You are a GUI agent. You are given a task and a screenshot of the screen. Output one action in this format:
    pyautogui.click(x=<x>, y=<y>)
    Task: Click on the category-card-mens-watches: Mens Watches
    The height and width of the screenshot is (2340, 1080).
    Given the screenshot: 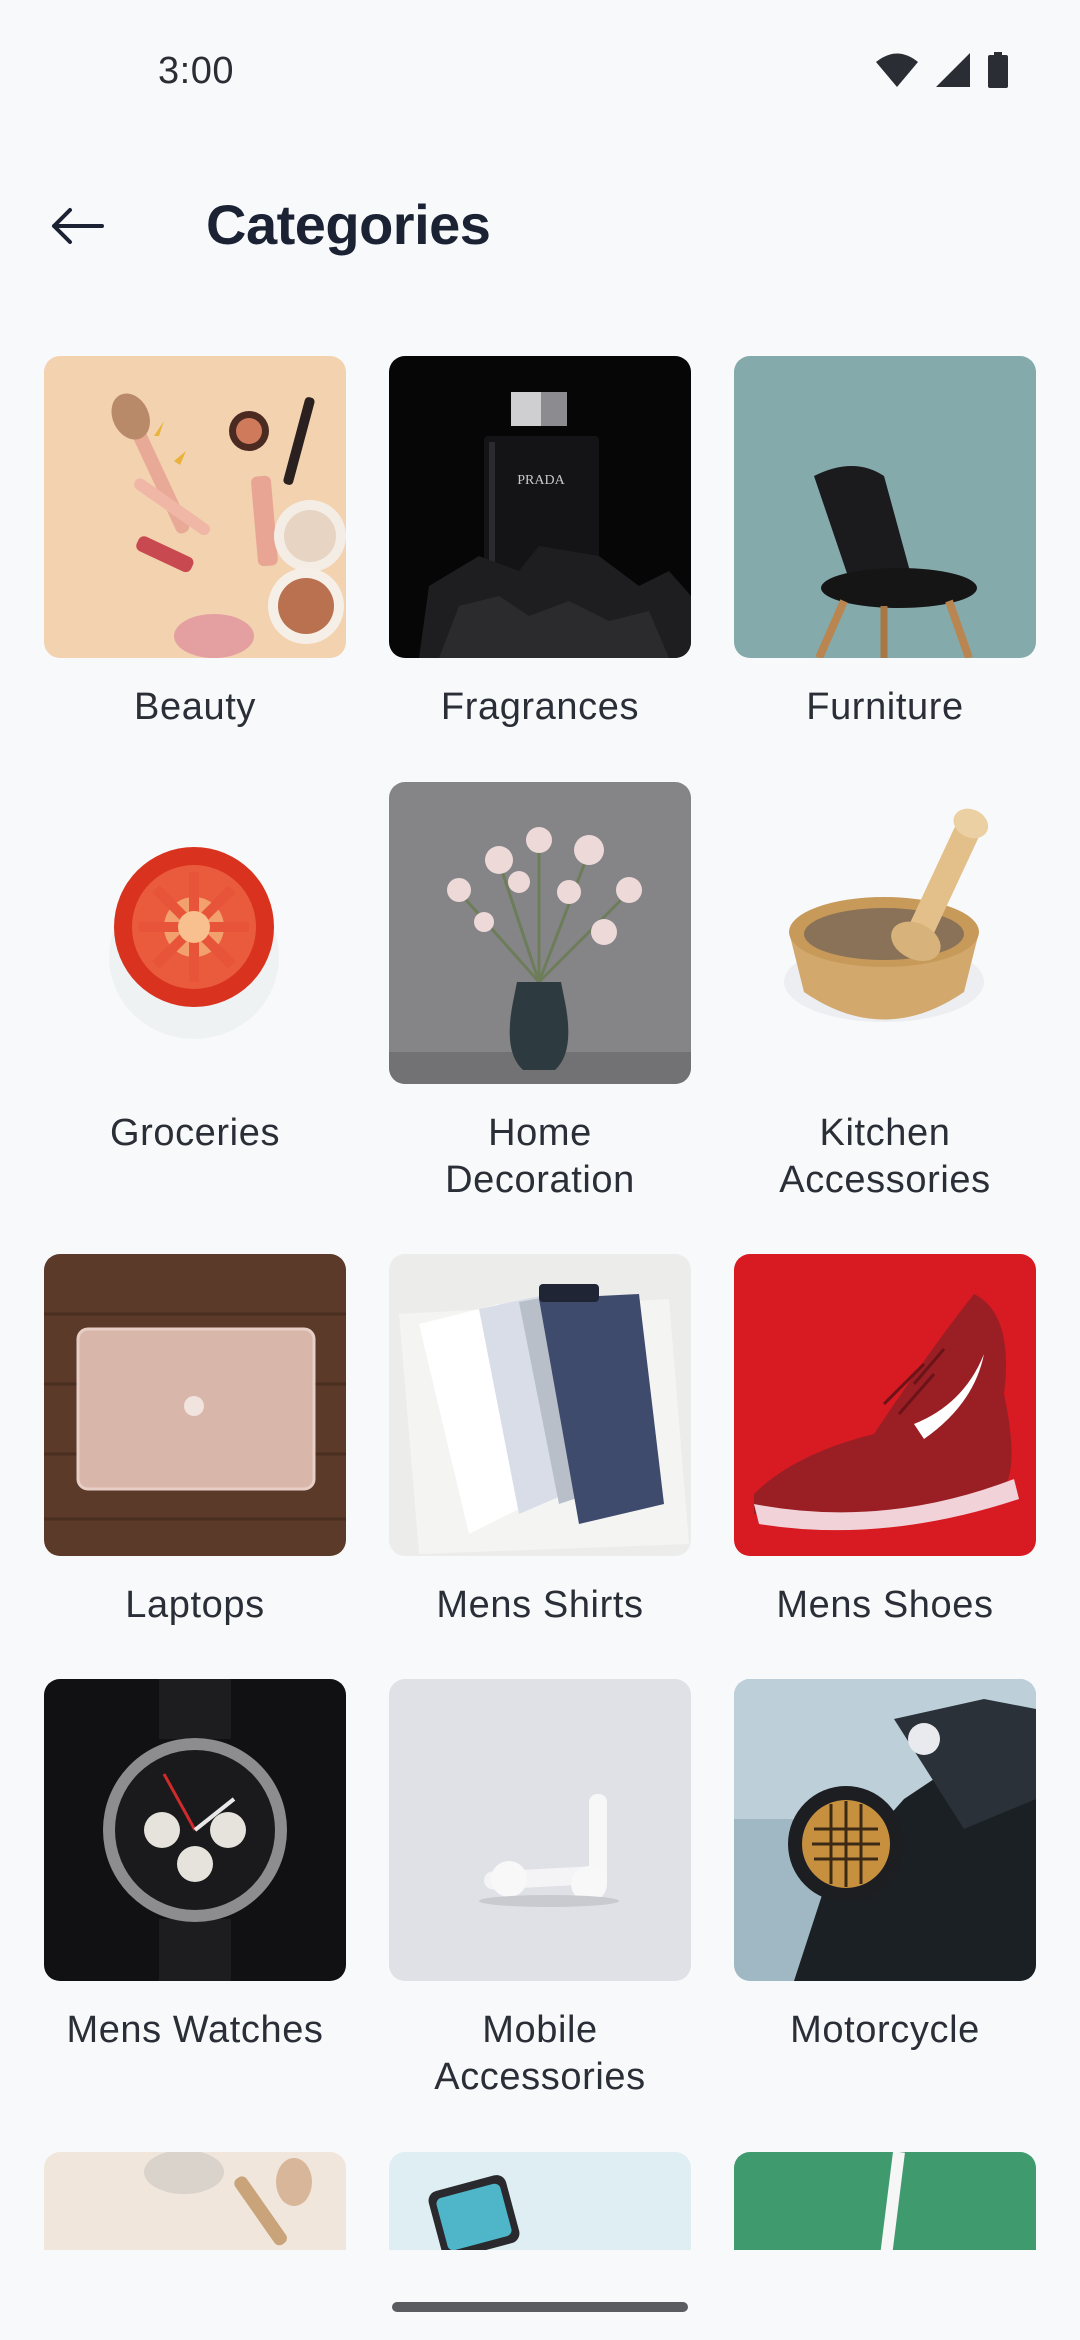 What is the action you would take?
    pyautogui.click(x=195, y=1866)
    